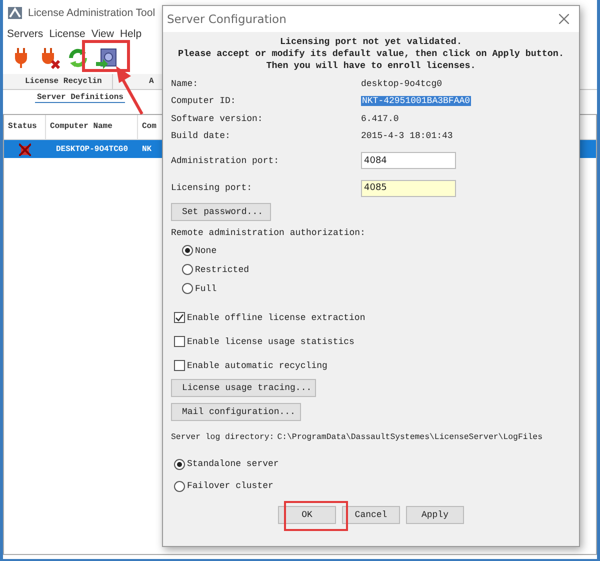 The height and width of the screenshot is (561, 600). I want to click on field-label: Administration port:, so click(225, 161).